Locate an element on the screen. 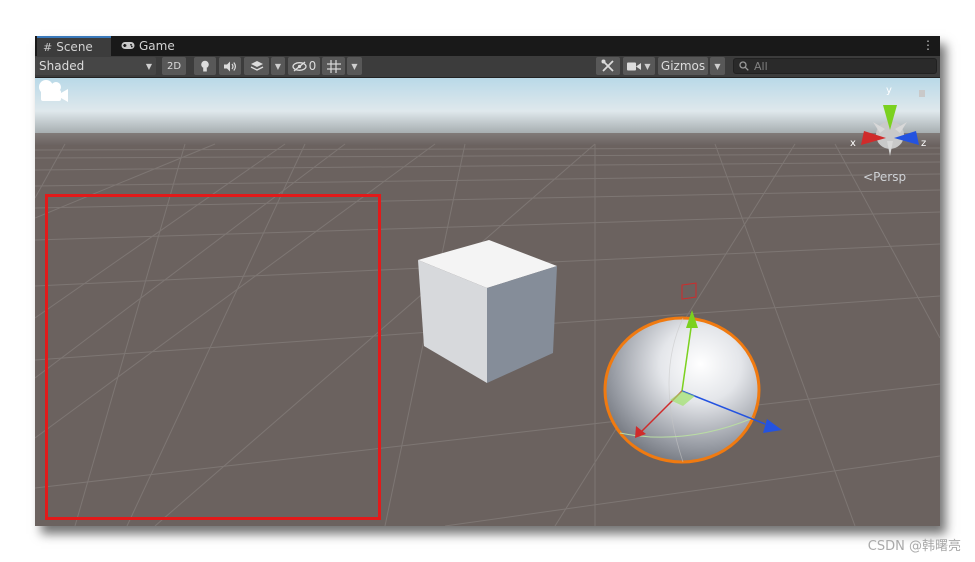  gamepad-icon is located at coordinates (128, 46).